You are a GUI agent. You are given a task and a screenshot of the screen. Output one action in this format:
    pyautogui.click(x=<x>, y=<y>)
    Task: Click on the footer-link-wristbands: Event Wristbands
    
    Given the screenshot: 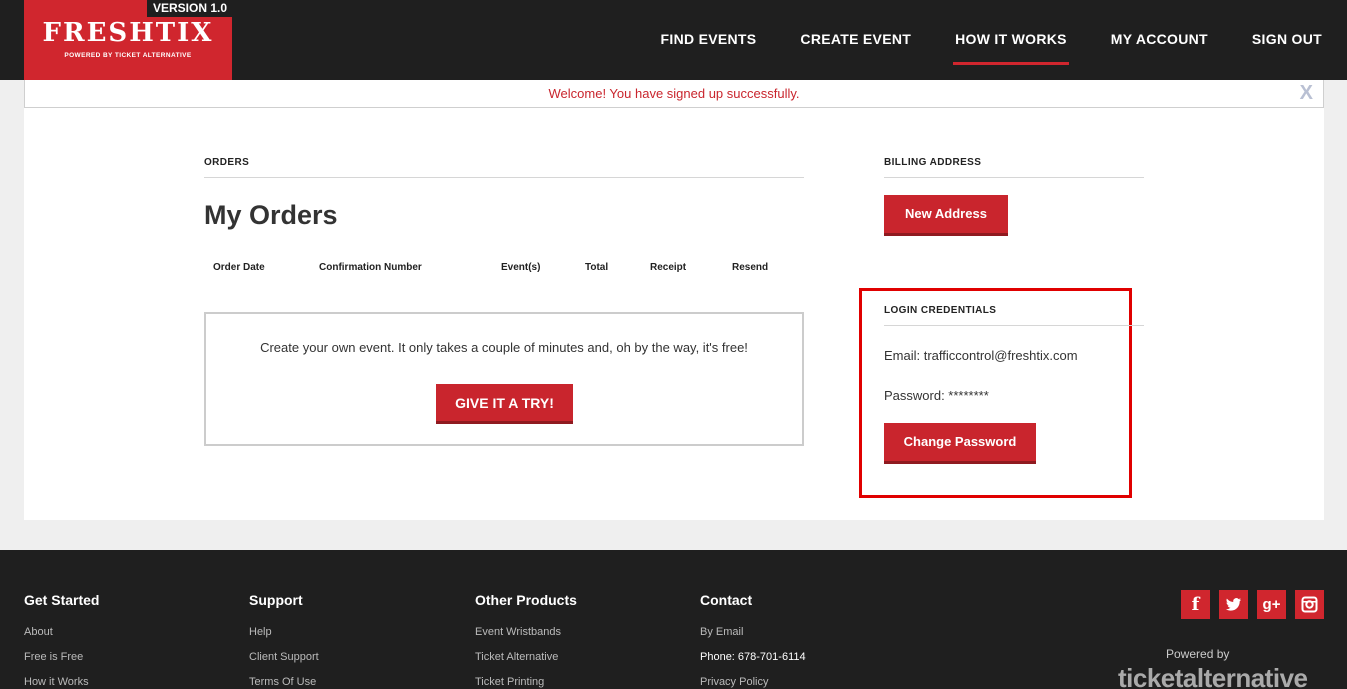 What is the action you would take?
    pyautogui.click(x=526, y=632)
    